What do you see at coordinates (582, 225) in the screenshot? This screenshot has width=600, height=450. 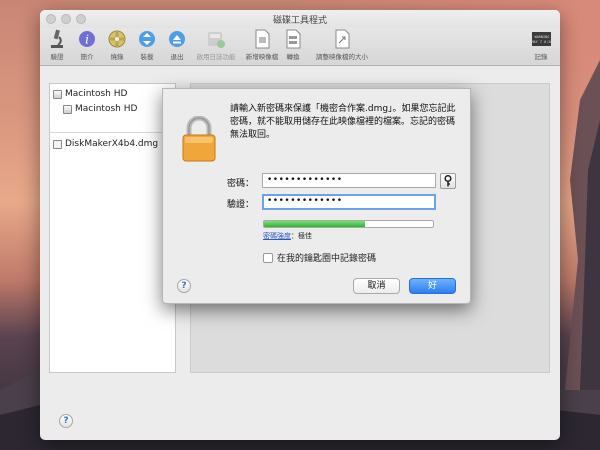 I see `desktop-cliff` at bounding box center [582, 225].